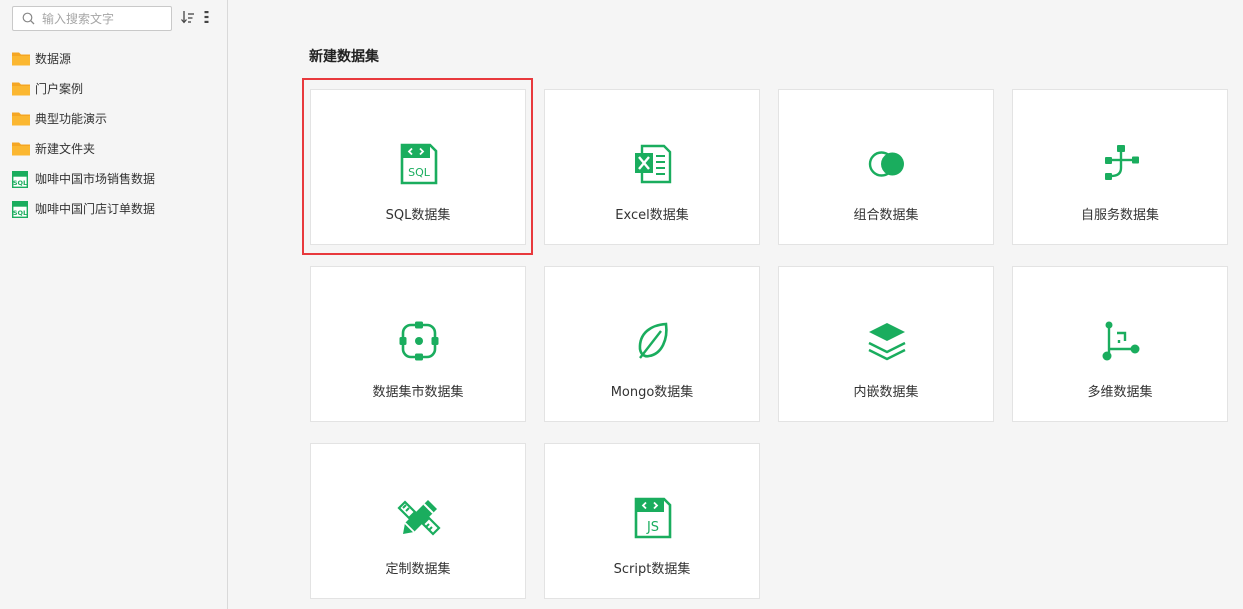 The width and height of the screenshot is (1243, 609). I want to click on card-self-service-dataset: 自服务数据集, so click(1120, 167).